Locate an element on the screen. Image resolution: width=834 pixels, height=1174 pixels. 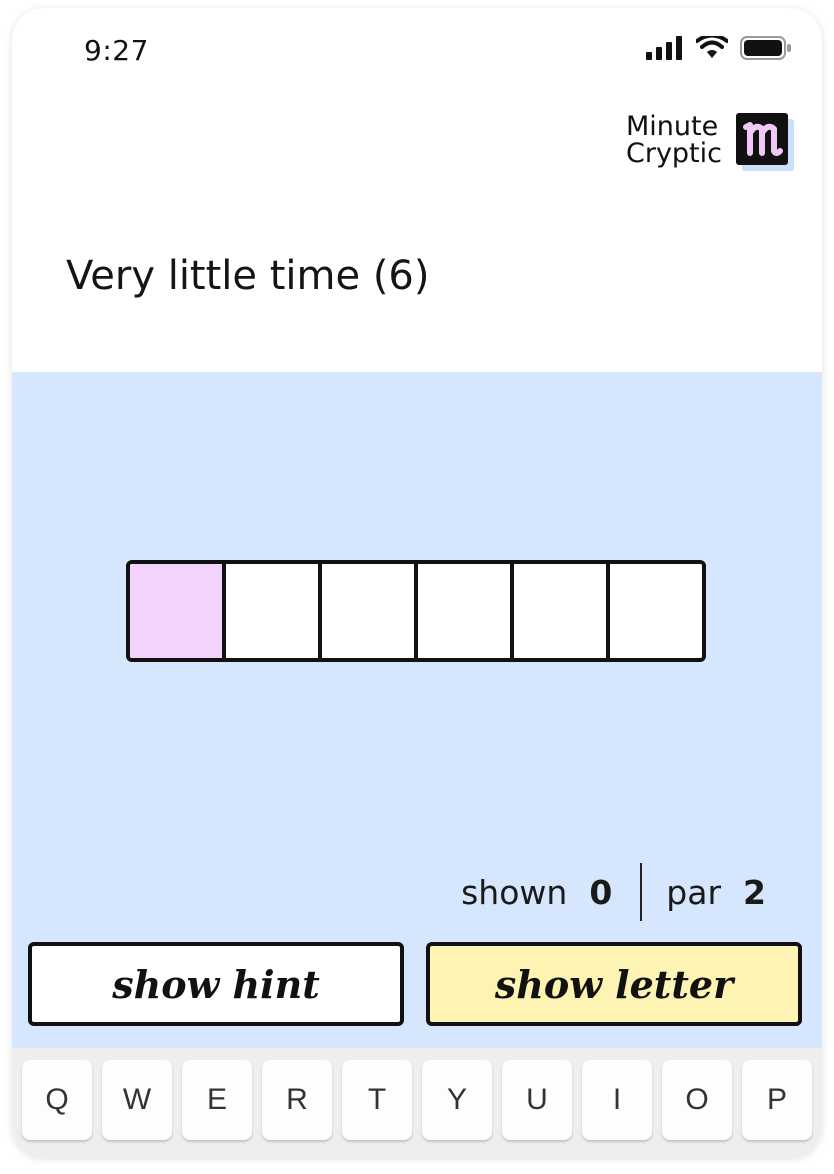
key-i: I is located at coordinates (617, 1100).